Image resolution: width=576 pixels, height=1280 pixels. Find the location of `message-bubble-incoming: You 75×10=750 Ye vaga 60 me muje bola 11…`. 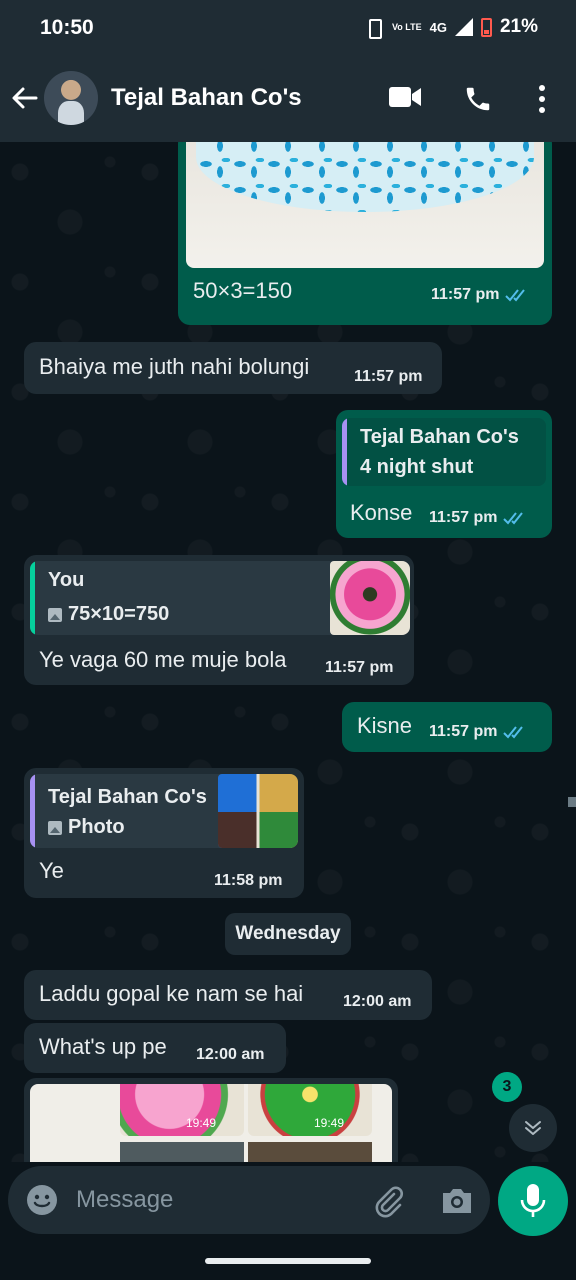

message-bubble-incoming: You 75×10=750 Ye vaga 60 me muje bola 11… is located at coordinates (219, 620).